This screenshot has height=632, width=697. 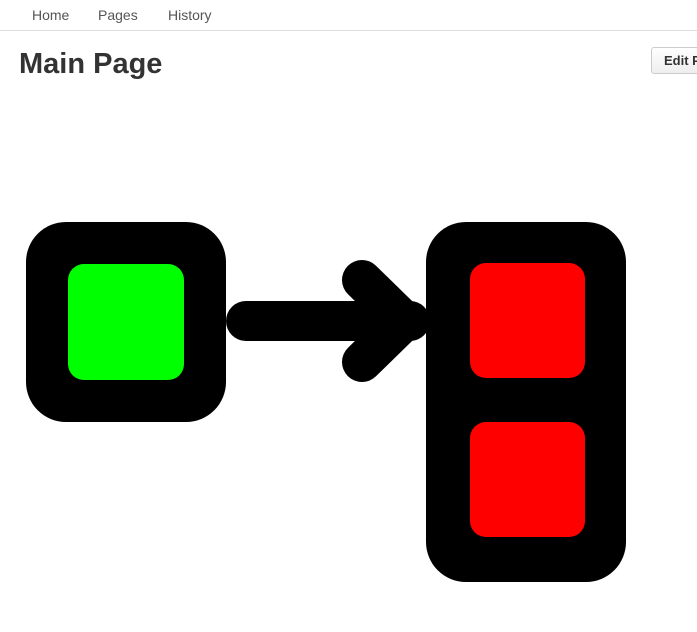 I want to click on page-title: Main Page, so click(x=91, y=64).